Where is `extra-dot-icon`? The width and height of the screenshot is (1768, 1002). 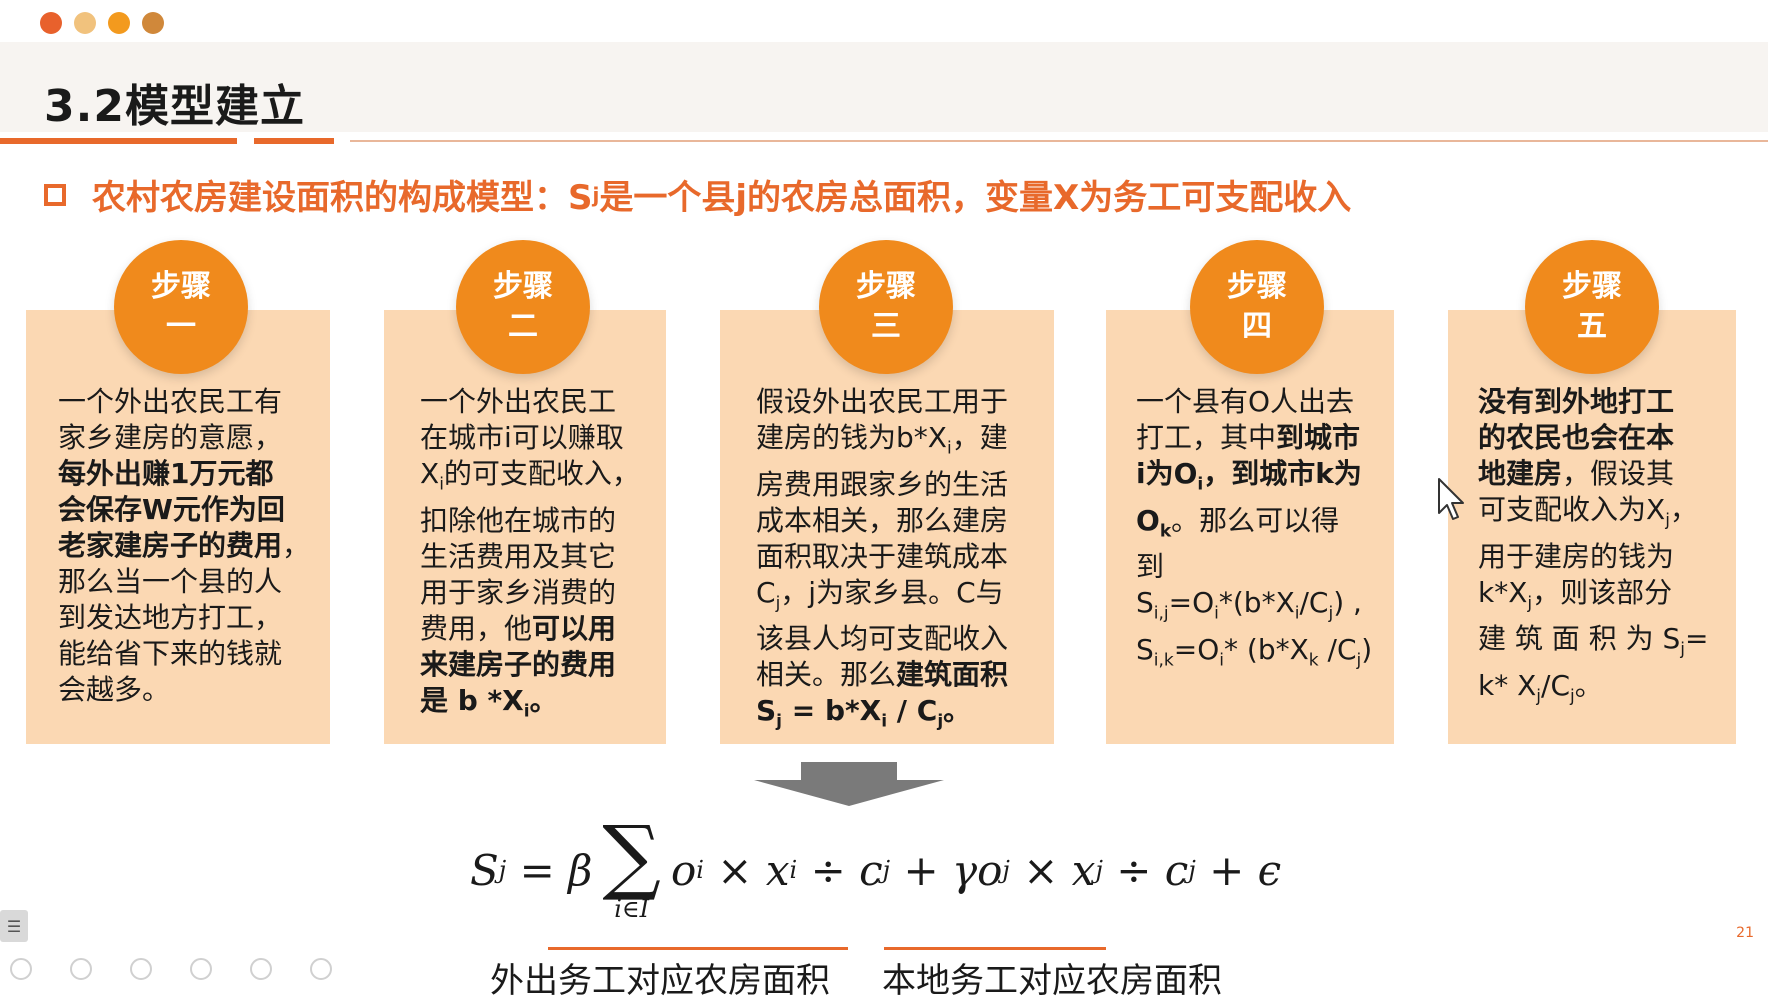 extra-dot-icon is located at coordinates (153, 23).